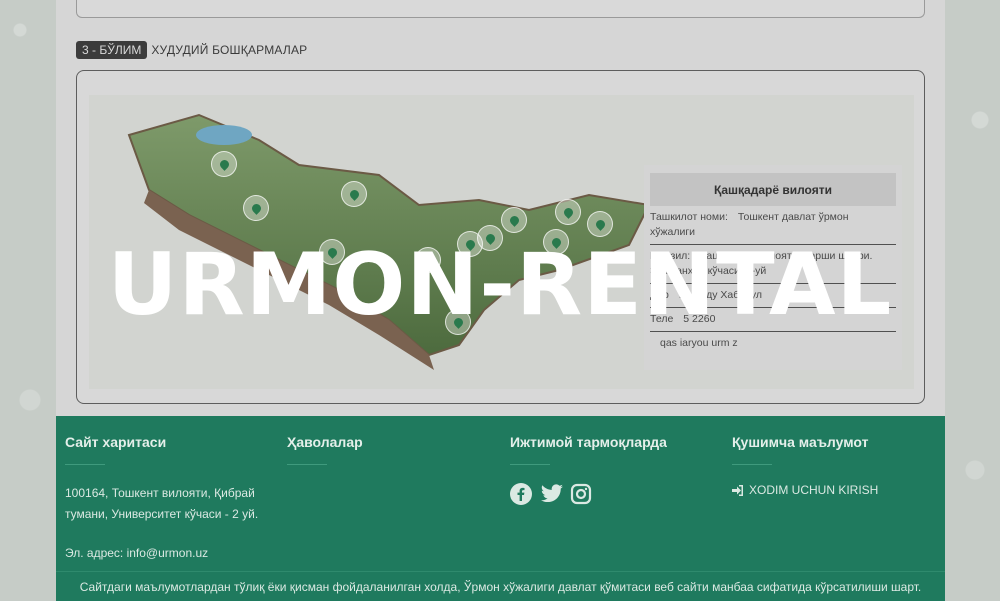 This screenshot has height=601, width=1000. Describe the element at coordinates (699, 343) in the screenshot. I see `info-value: qas iaryou urm z` at that location.